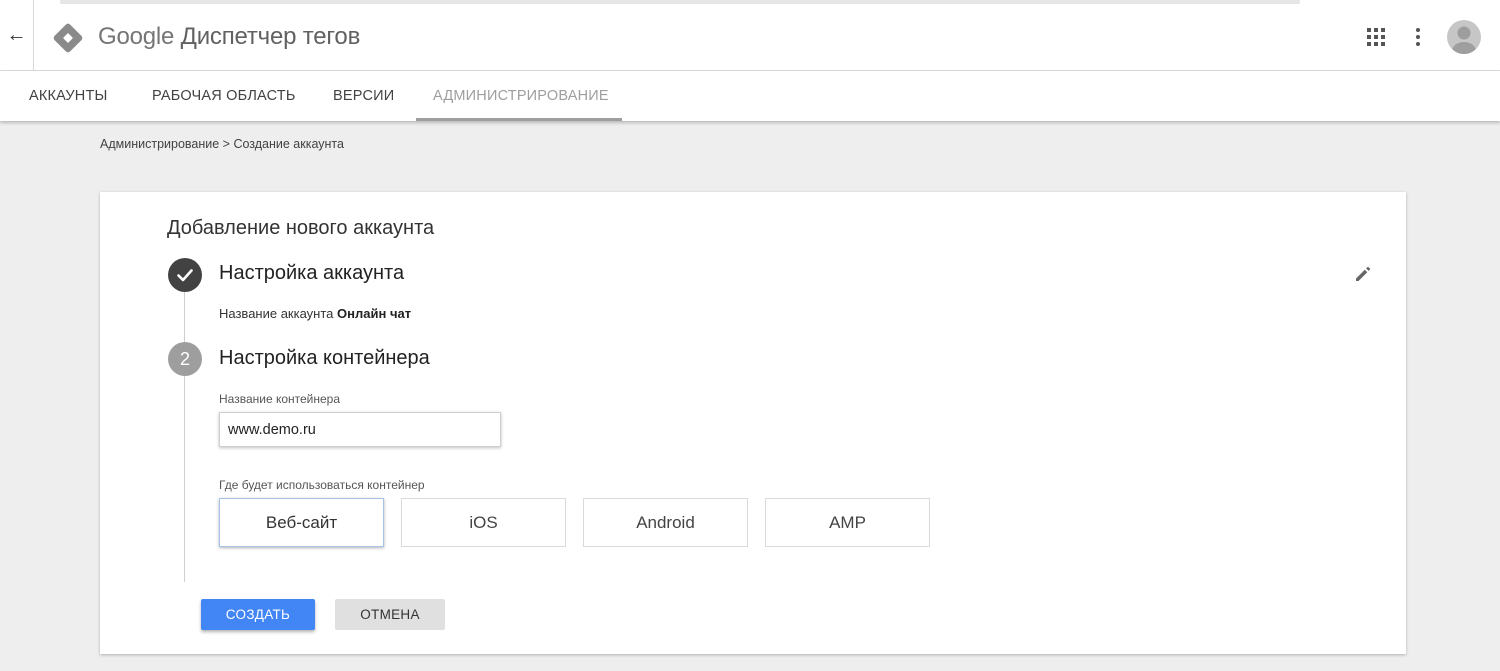 This screenshot has height=671, width=1500. What do you see at coordinates (258, 614) in the screenshot?
I see `create-button: СОЗДАТЬ` at bounding box center [258, 614].